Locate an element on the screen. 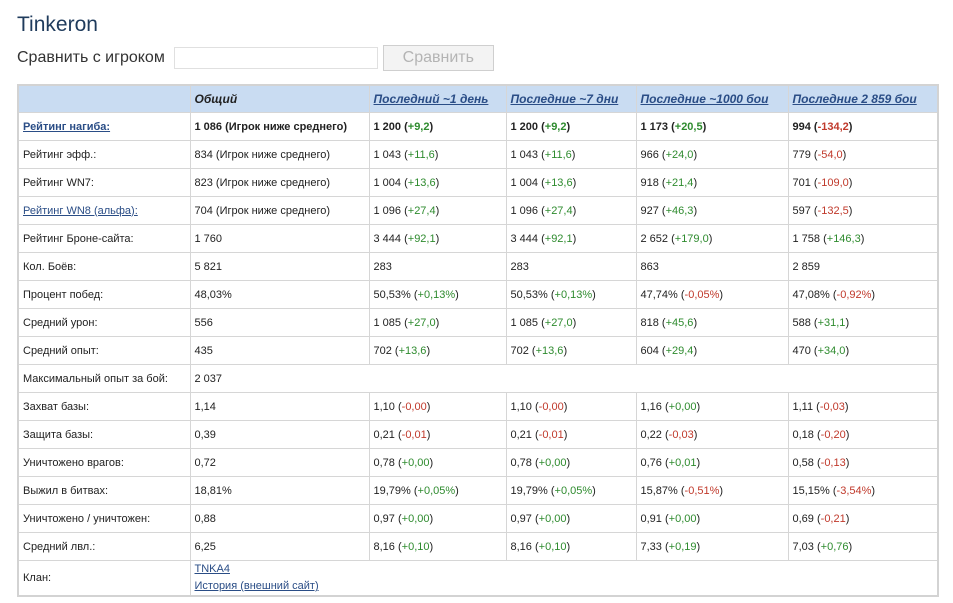 The width and height of the screenshot is (953, 603). stat-value: 779 is located at coordinates (801, 154).